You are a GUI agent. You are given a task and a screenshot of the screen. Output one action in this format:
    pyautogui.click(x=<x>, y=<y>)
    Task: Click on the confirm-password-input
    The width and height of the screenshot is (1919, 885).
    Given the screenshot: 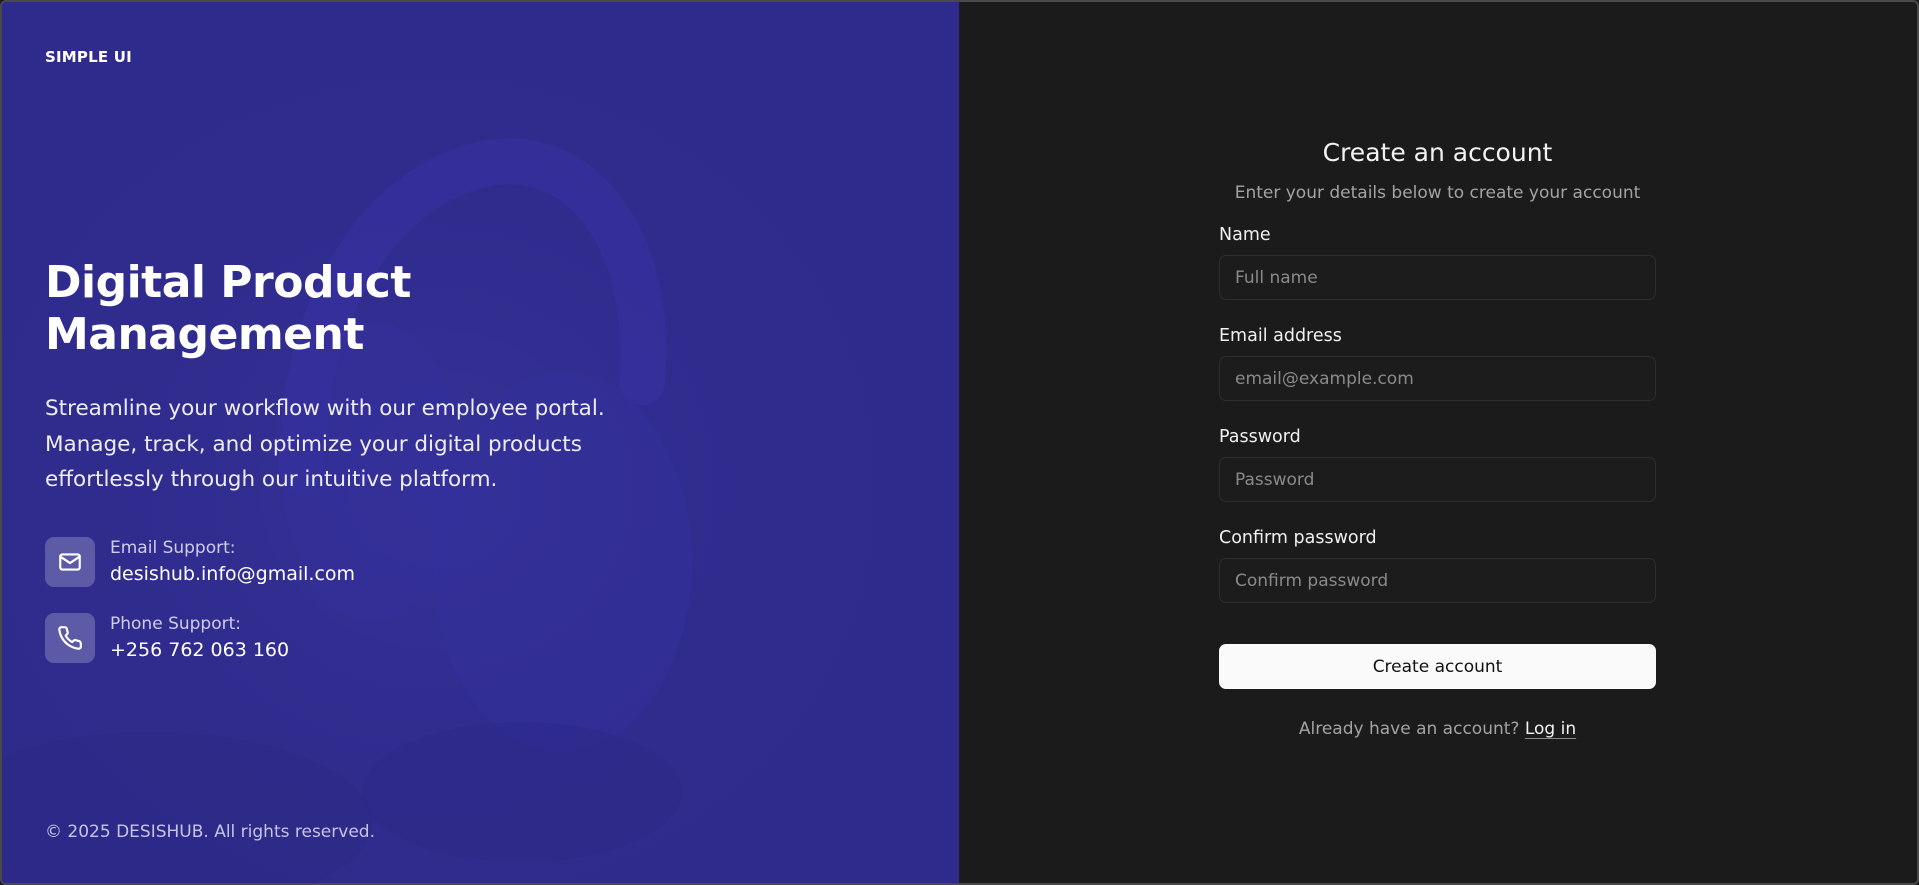 What is the action you would take?
    pyautogui.click(x=1437, y=580)
    